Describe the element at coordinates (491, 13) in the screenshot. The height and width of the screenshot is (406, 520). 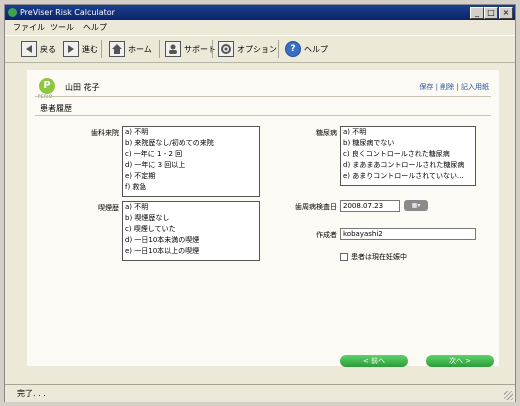
I see `maximize-button: □` at that location.